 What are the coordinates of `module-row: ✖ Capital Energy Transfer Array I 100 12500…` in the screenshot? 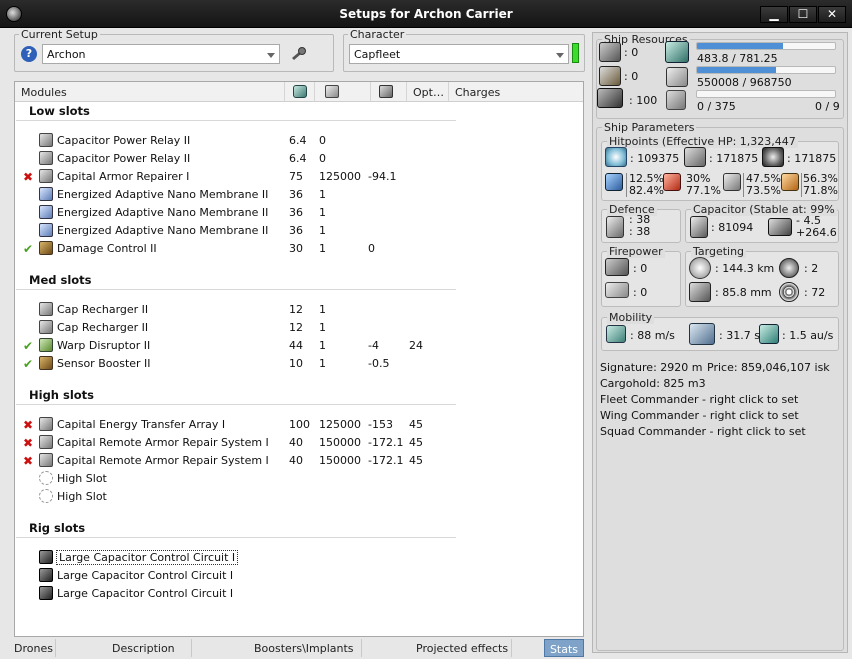 It's located at (299, 425).